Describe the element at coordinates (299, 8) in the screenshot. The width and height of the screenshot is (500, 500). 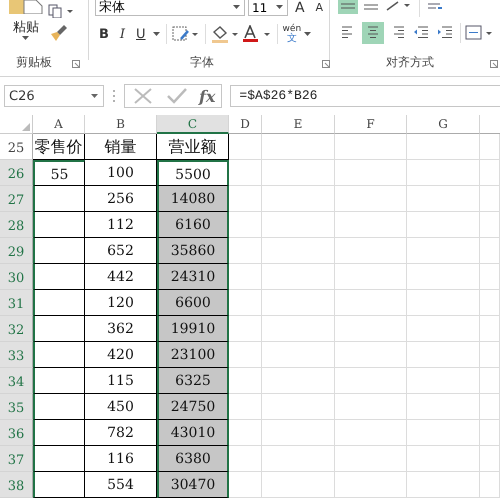
I see `grow-font-button: A` at that location.